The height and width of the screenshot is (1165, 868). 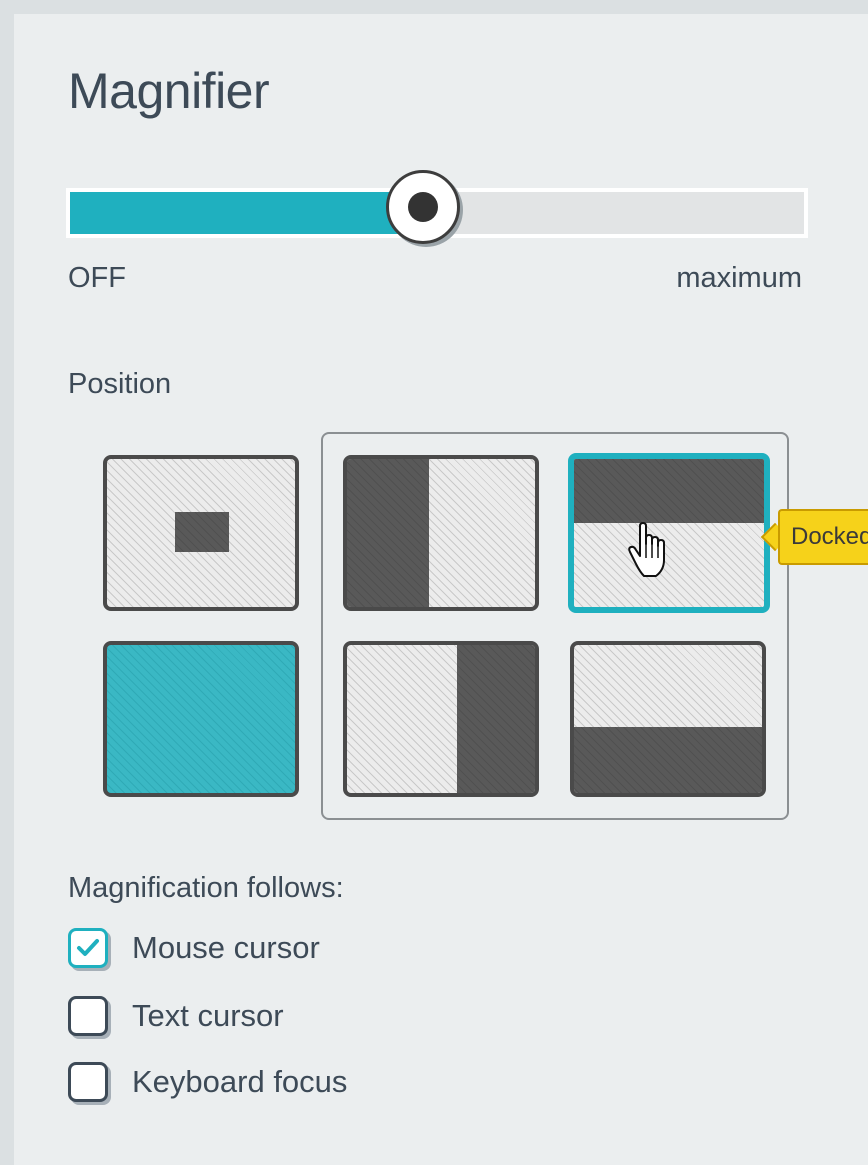 What do you see at coordinates (206, 888) in the screenshot?
I see `follows-label: Magnification follows:` at bounding box center [206, 888].